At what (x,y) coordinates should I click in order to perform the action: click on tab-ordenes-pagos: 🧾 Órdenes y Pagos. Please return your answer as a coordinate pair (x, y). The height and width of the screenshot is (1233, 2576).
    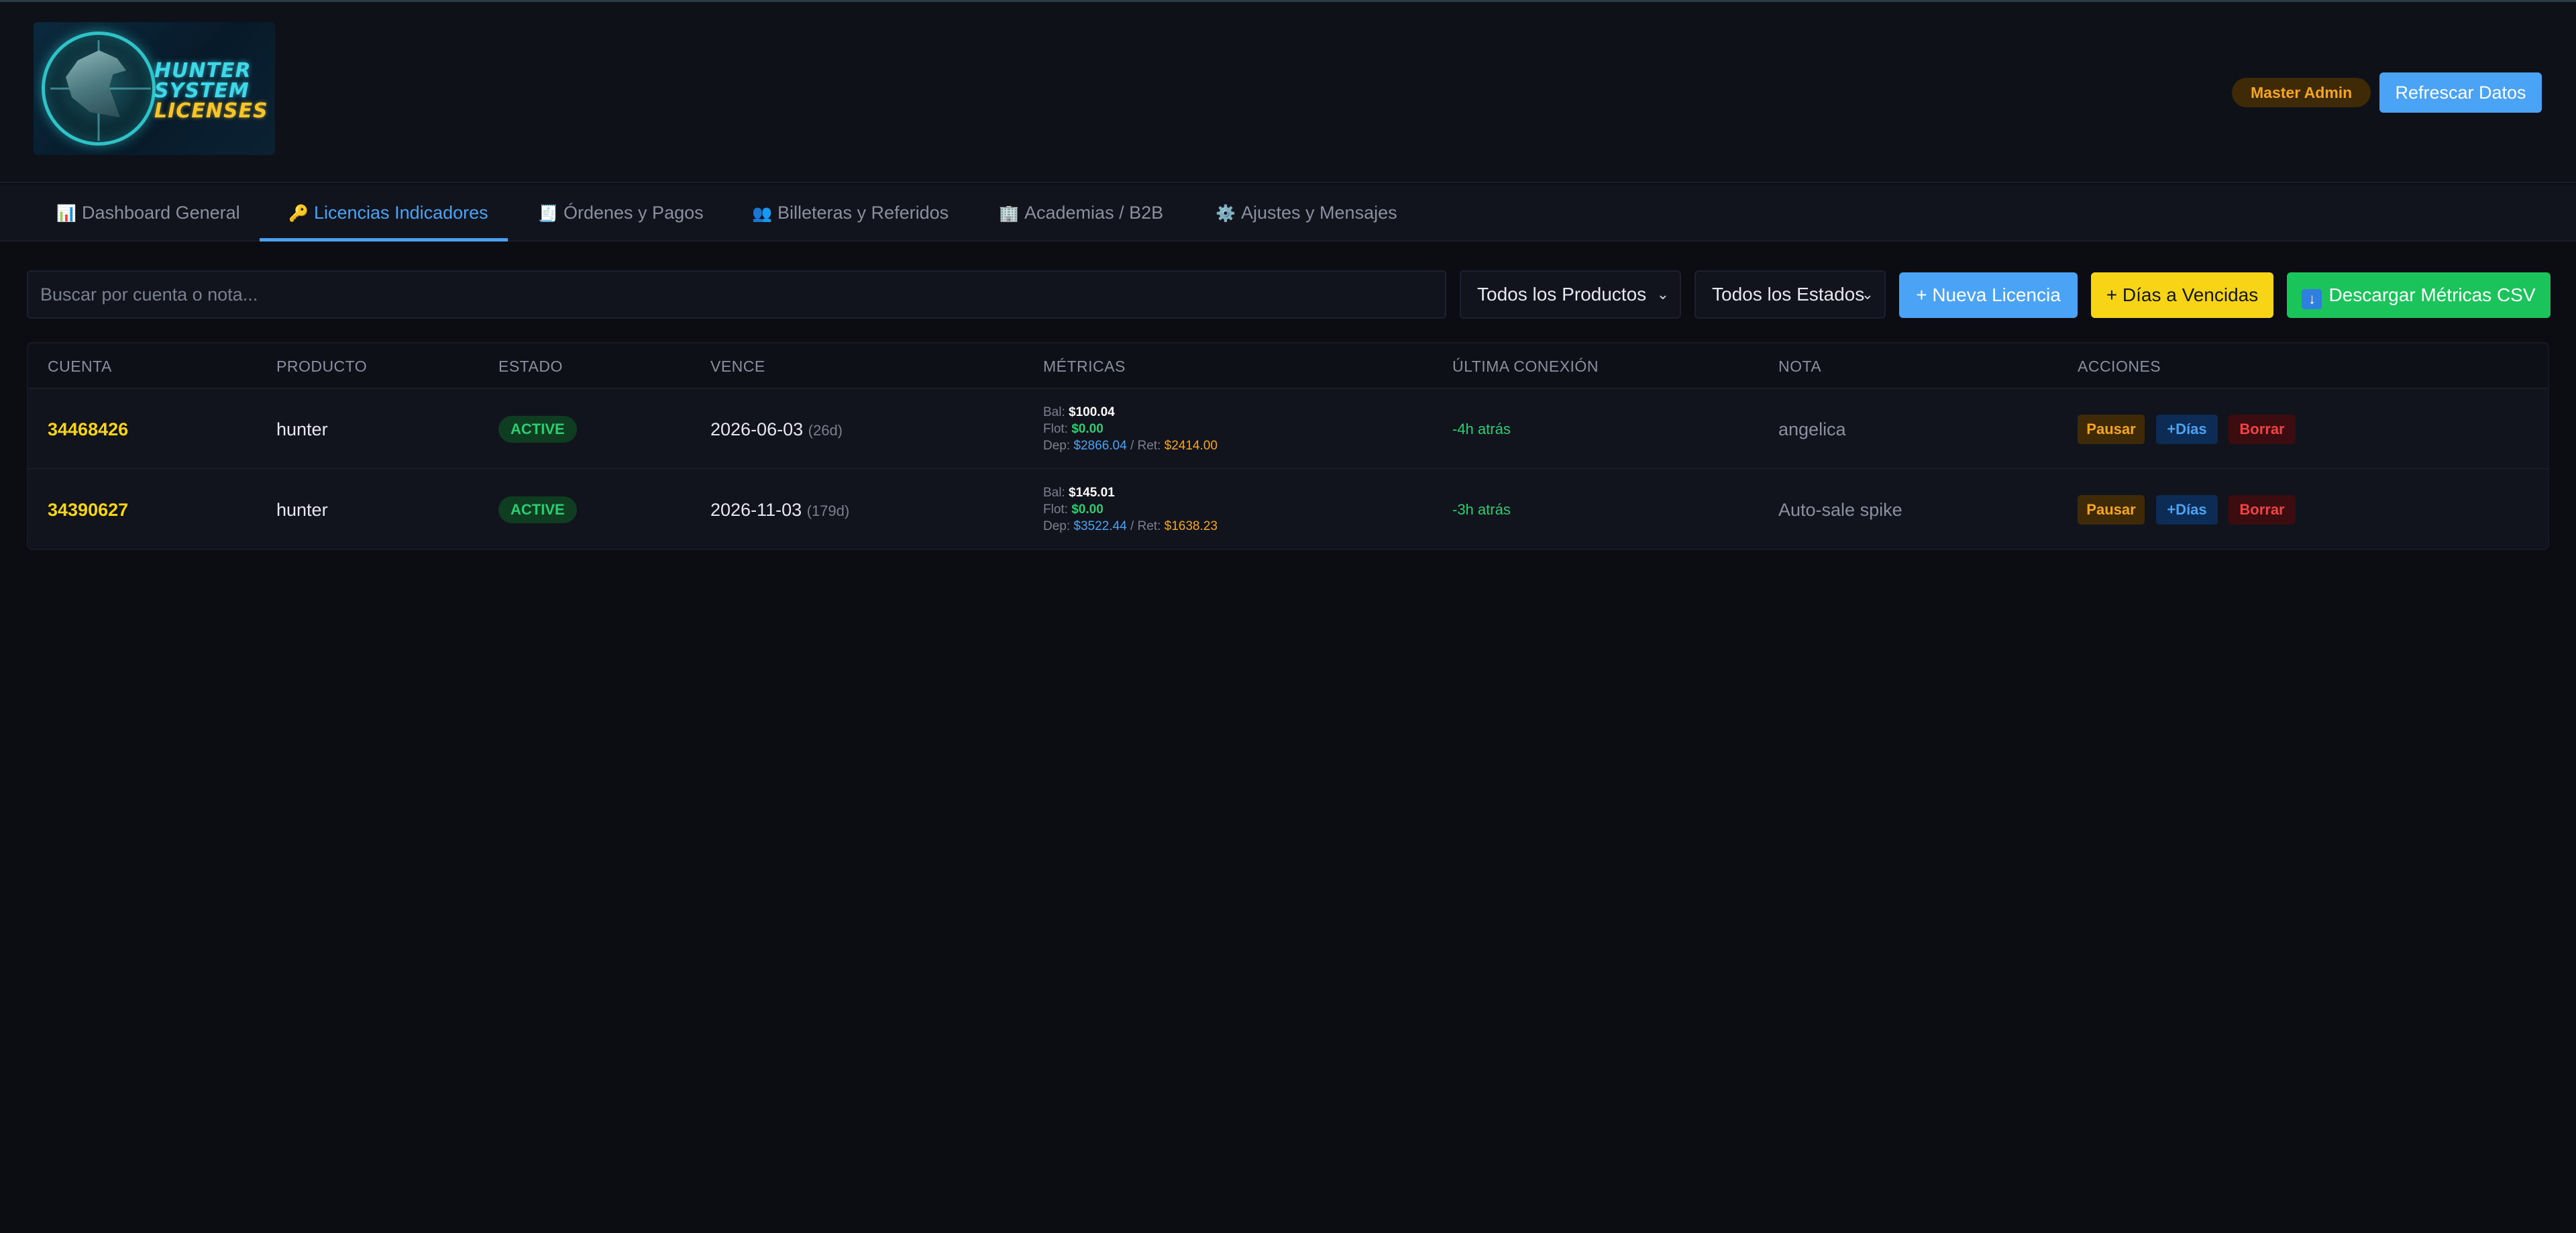
    Looking at the image, I should click on (621, 213).